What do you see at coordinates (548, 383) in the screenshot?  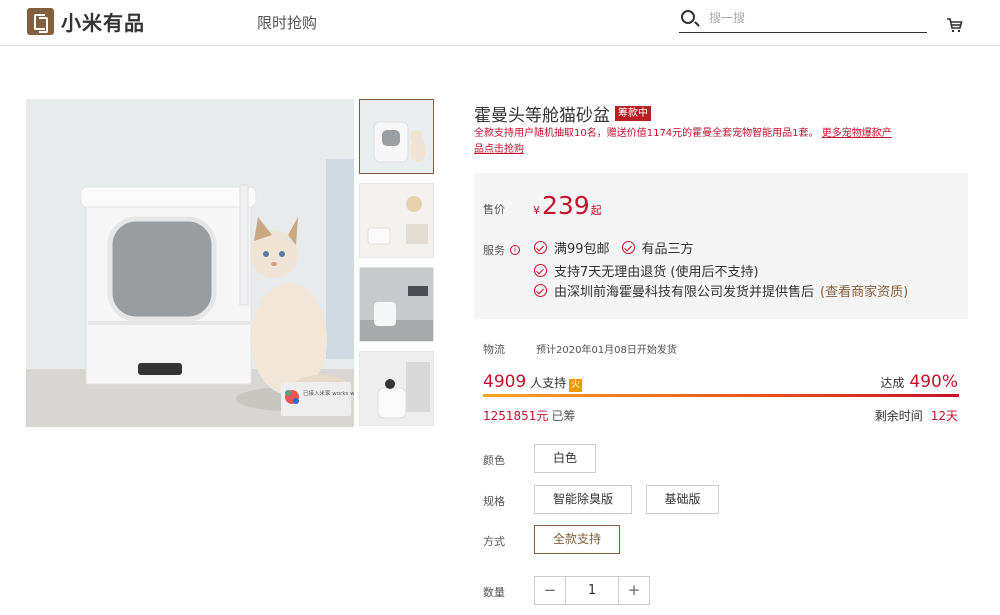 I see `backers-label: 人支持` at bounding box center [548, 383].